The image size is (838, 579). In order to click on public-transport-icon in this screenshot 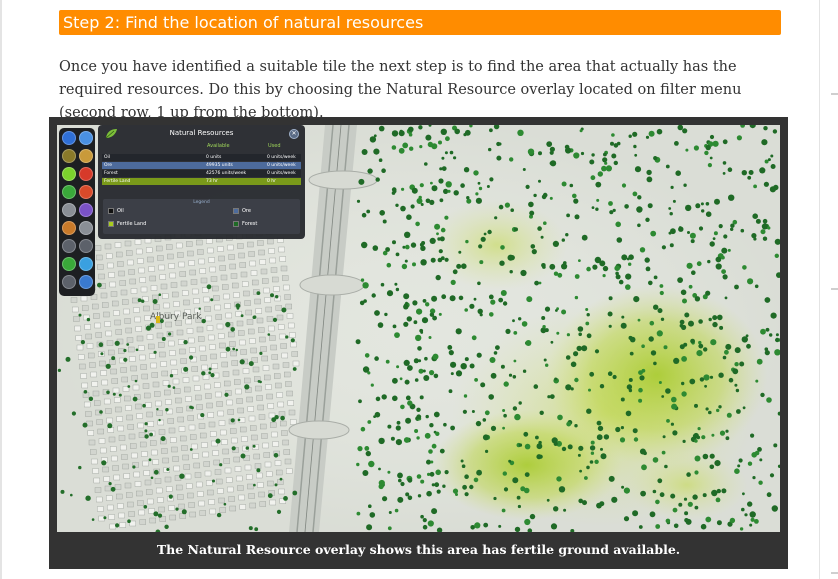, I will do `click(86, 246)`.